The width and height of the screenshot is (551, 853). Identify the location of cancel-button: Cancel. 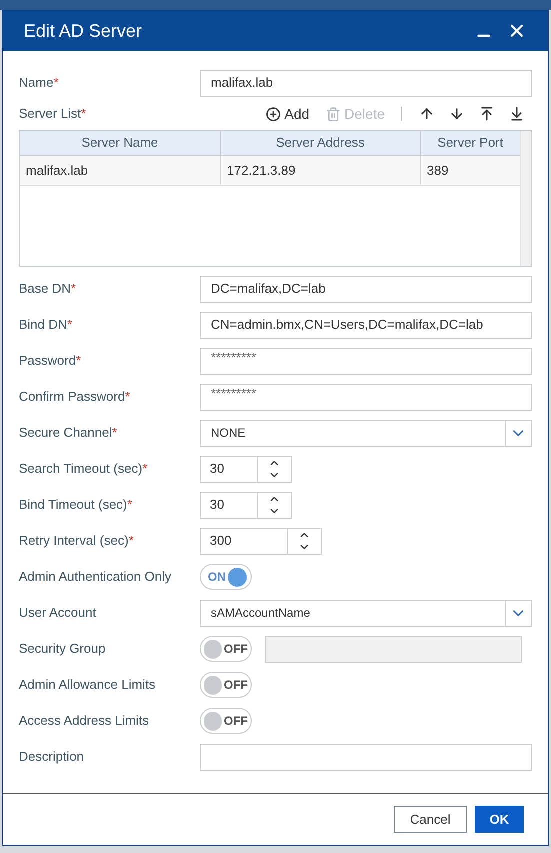
(430, 819).